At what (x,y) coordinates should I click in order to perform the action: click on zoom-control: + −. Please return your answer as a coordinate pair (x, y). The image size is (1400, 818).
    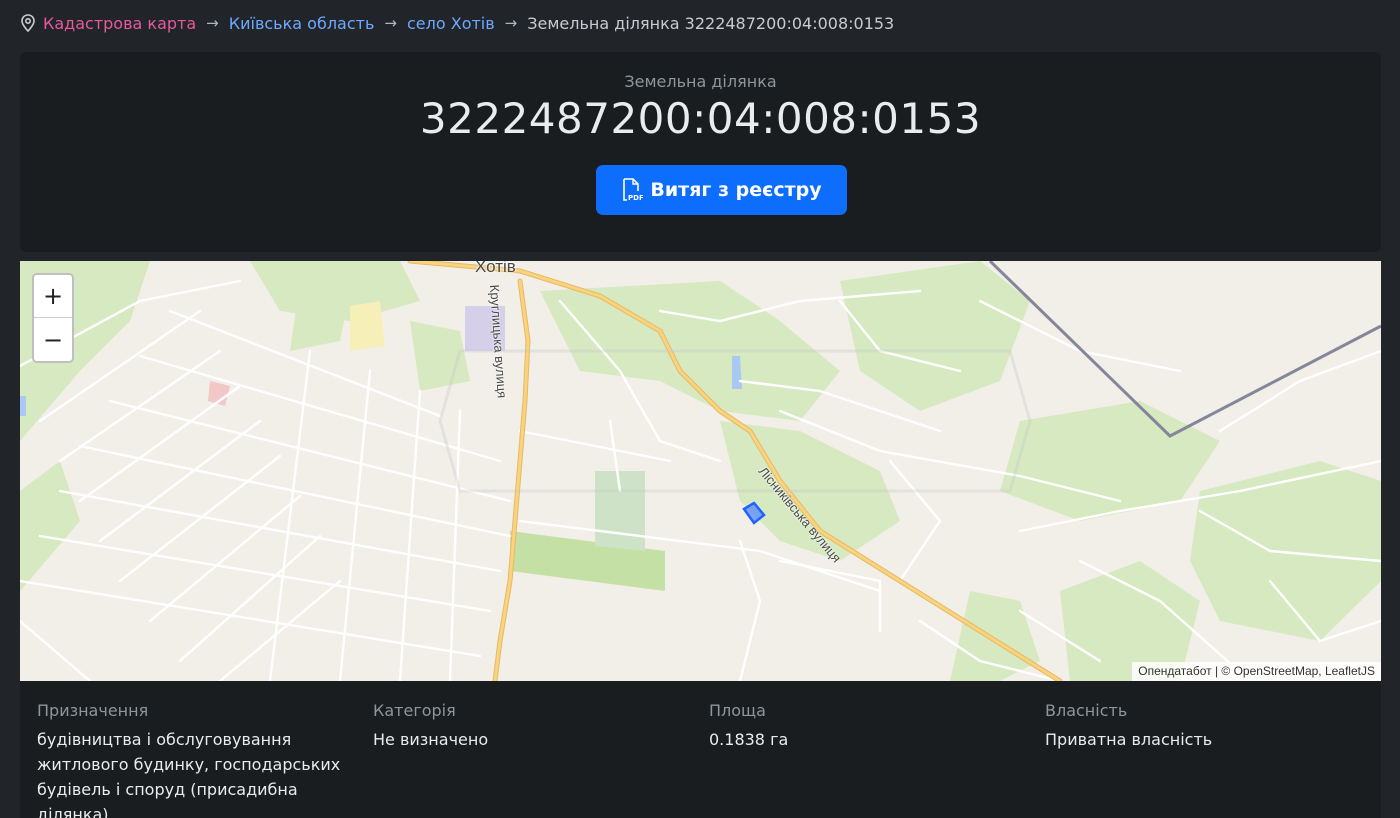
    Looking at the image, I should click on (53, 318).